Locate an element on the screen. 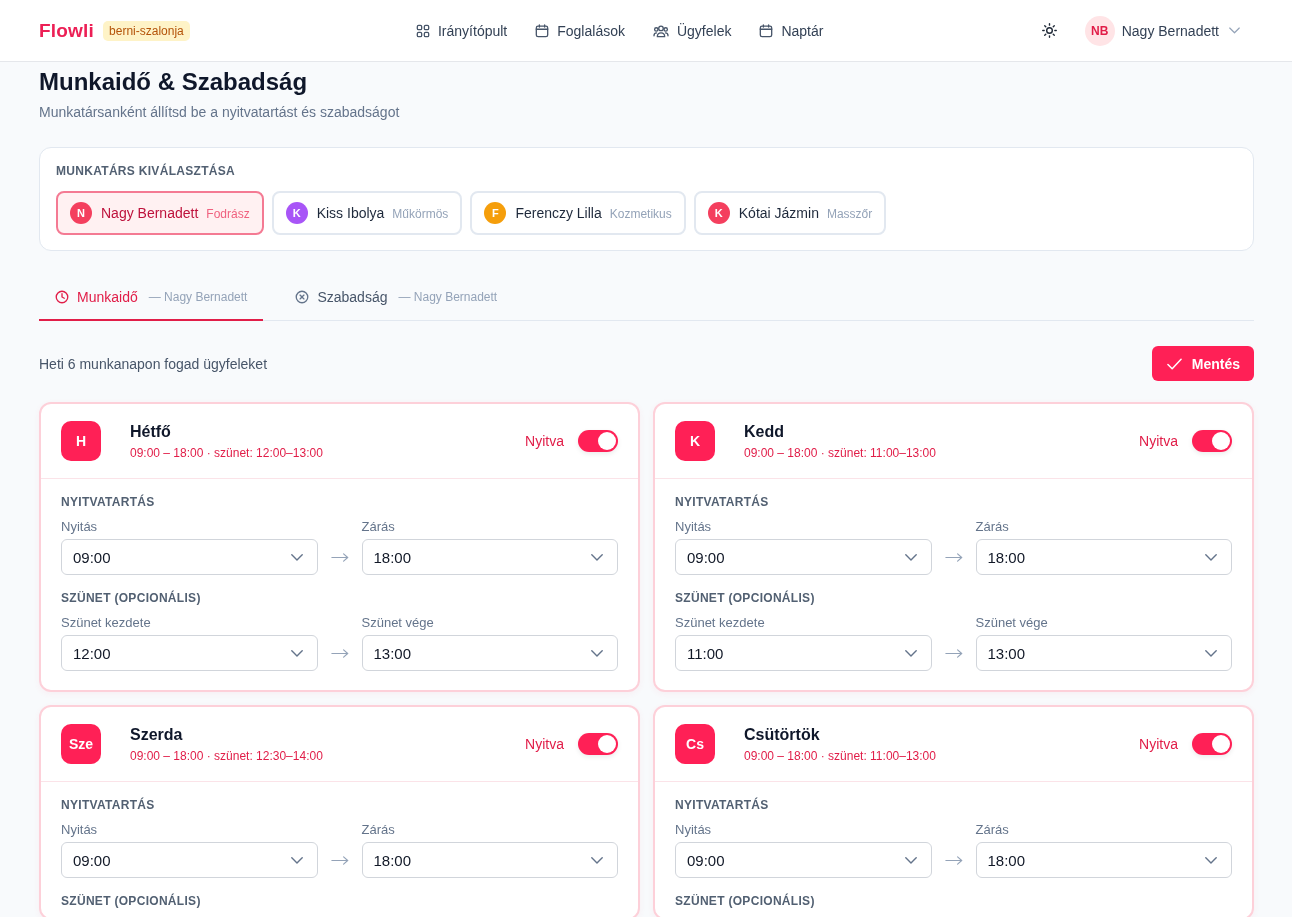 Image resolution: width=1292 pixels, height=917 pixels. staff-chip: K Kiss Ibolya Műkörmös is located at coordinates (367, 213).